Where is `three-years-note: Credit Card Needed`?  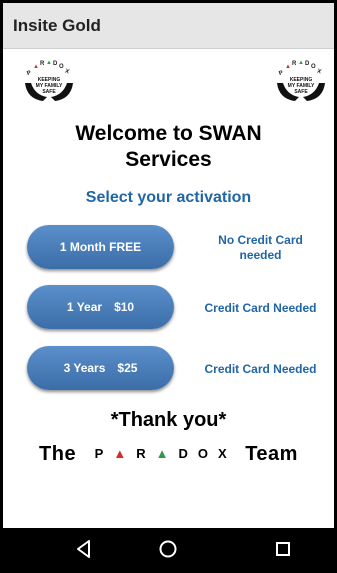
three-years-note: Credit Card Needed is located at coordinates (260, 369).